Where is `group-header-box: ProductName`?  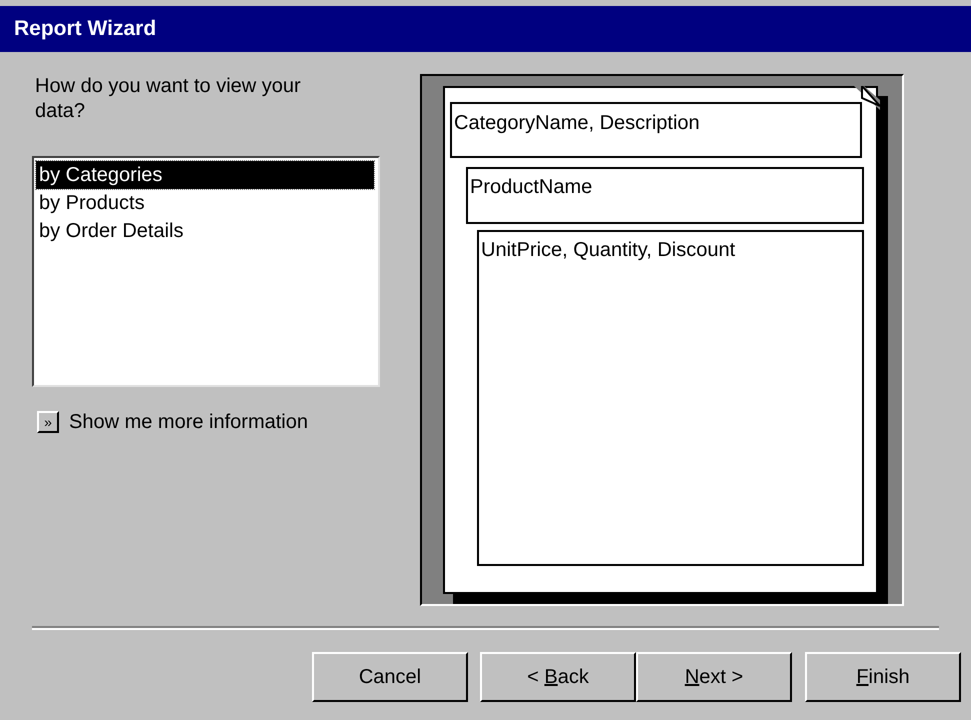
group-header-box: ProductName is located at coordinates (665, 195).